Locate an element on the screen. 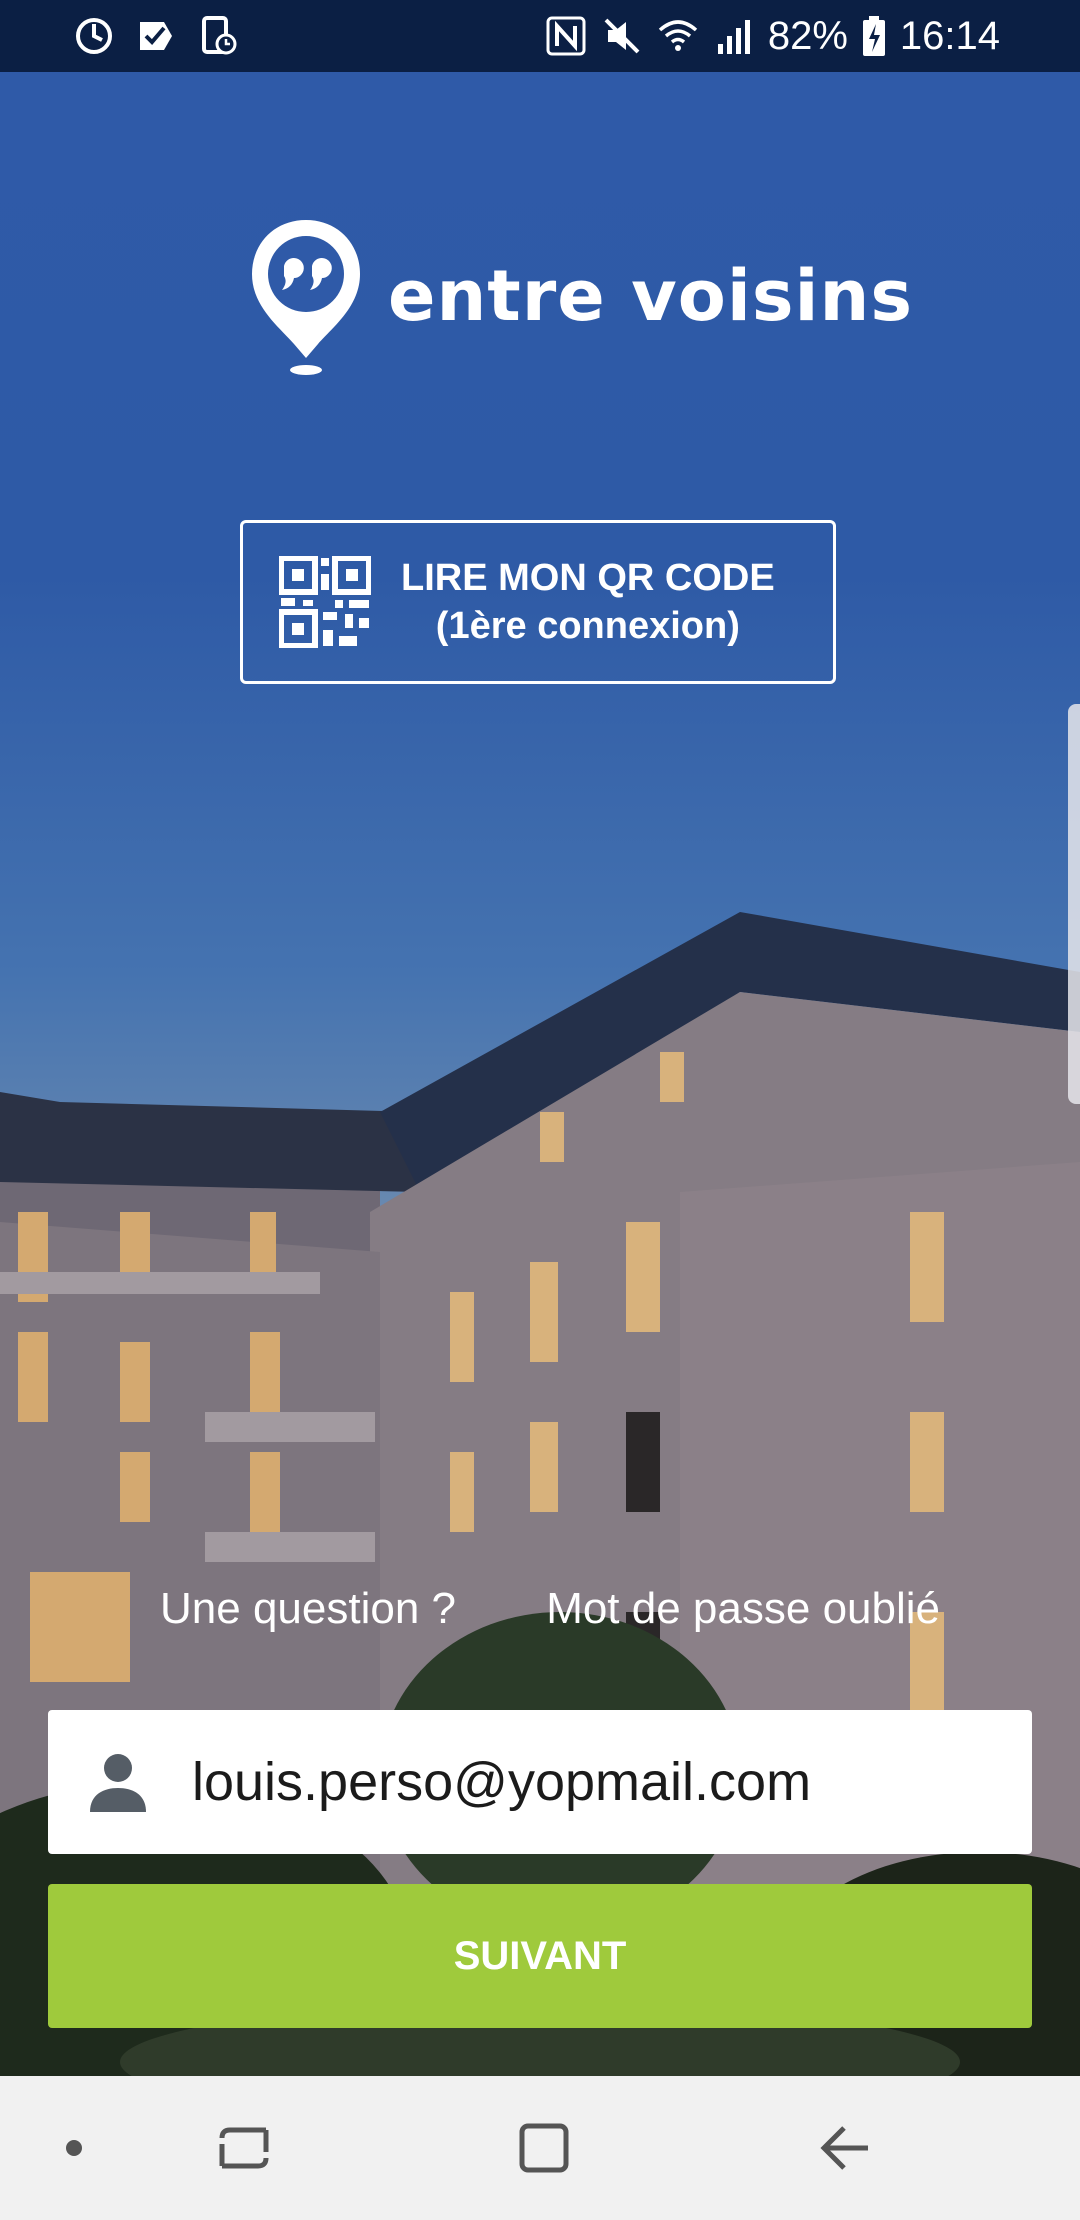  email-input is located at coordinates (582, 1782).